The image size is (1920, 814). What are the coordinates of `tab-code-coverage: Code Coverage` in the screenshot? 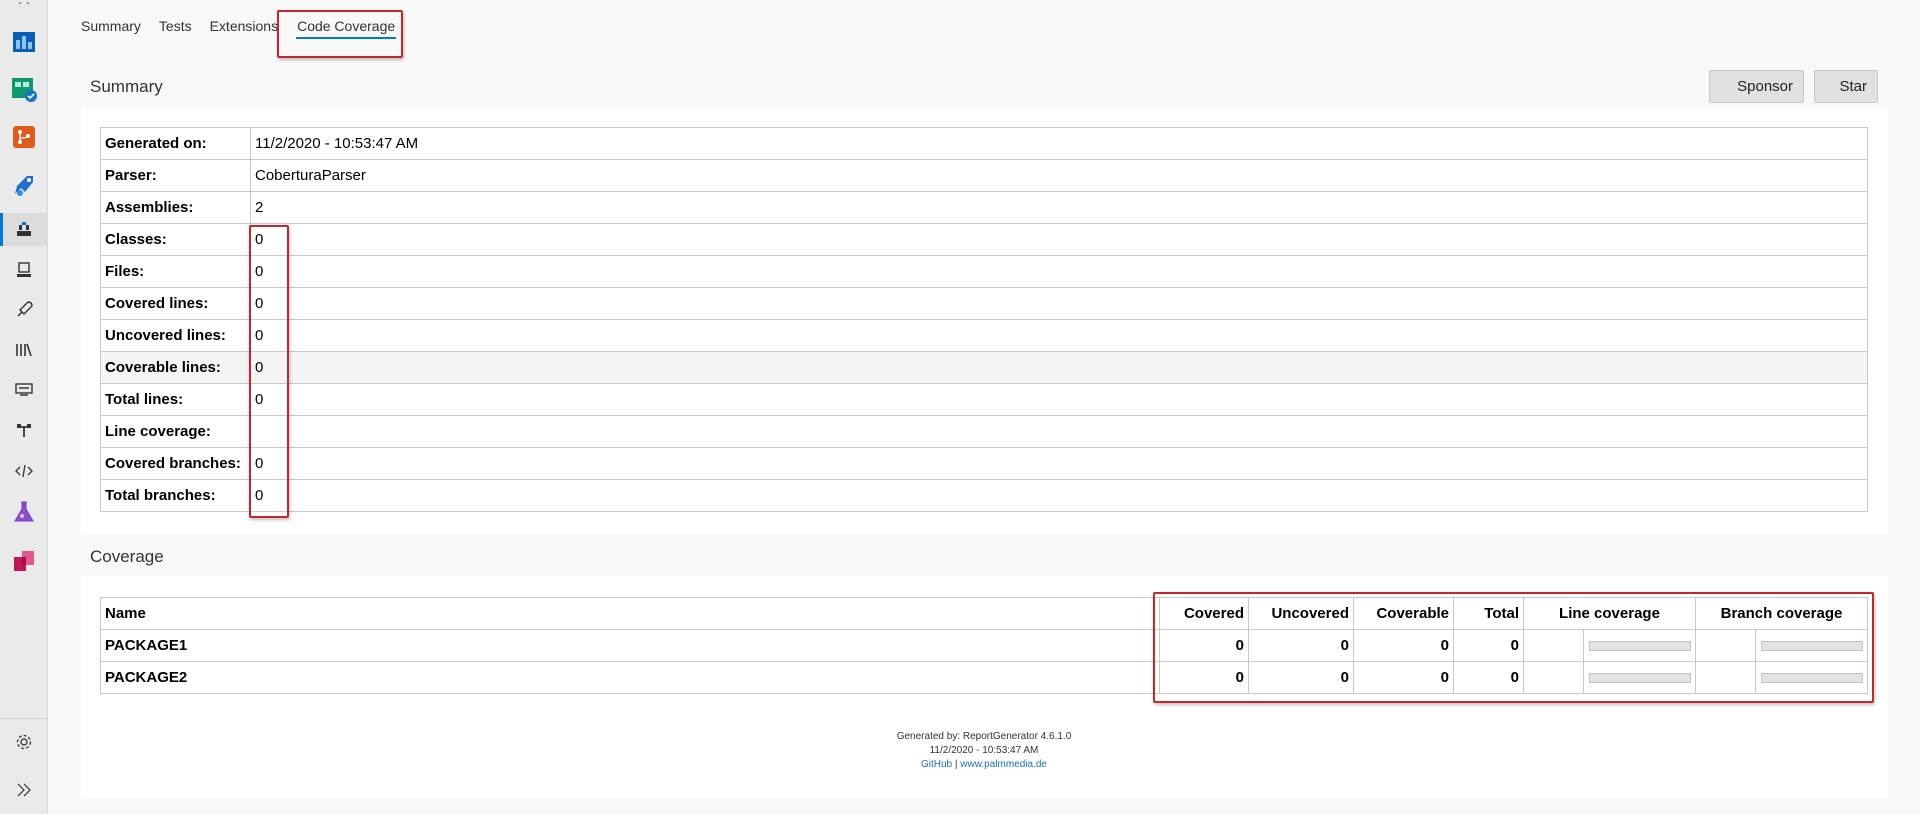 It's located at (346, 28).